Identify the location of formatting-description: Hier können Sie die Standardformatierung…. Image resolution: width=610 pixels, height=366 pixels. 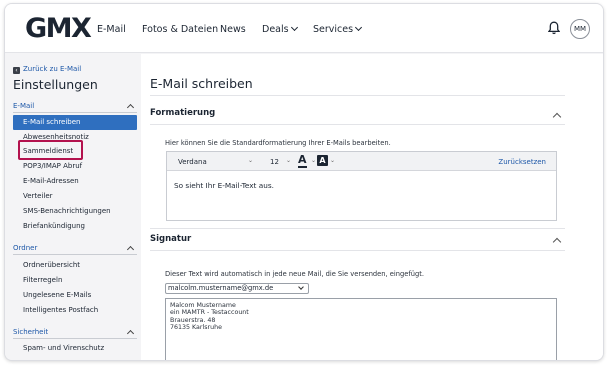
(278, 143).